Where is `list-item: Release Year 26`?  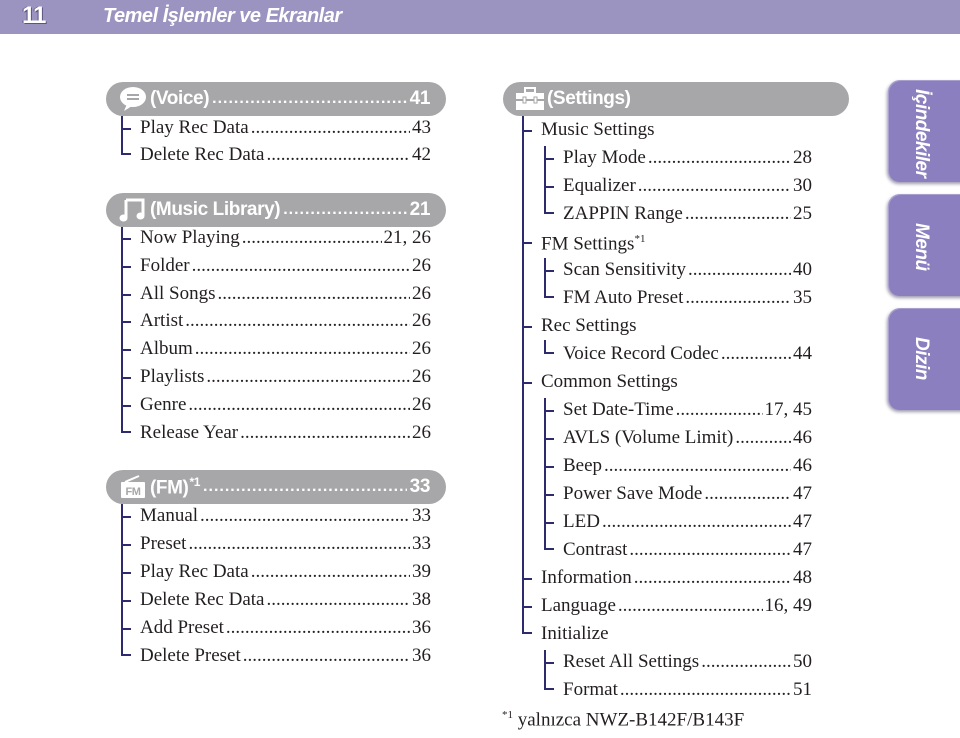
list-item: Release Year 26 is located at coordinates (276, 432).